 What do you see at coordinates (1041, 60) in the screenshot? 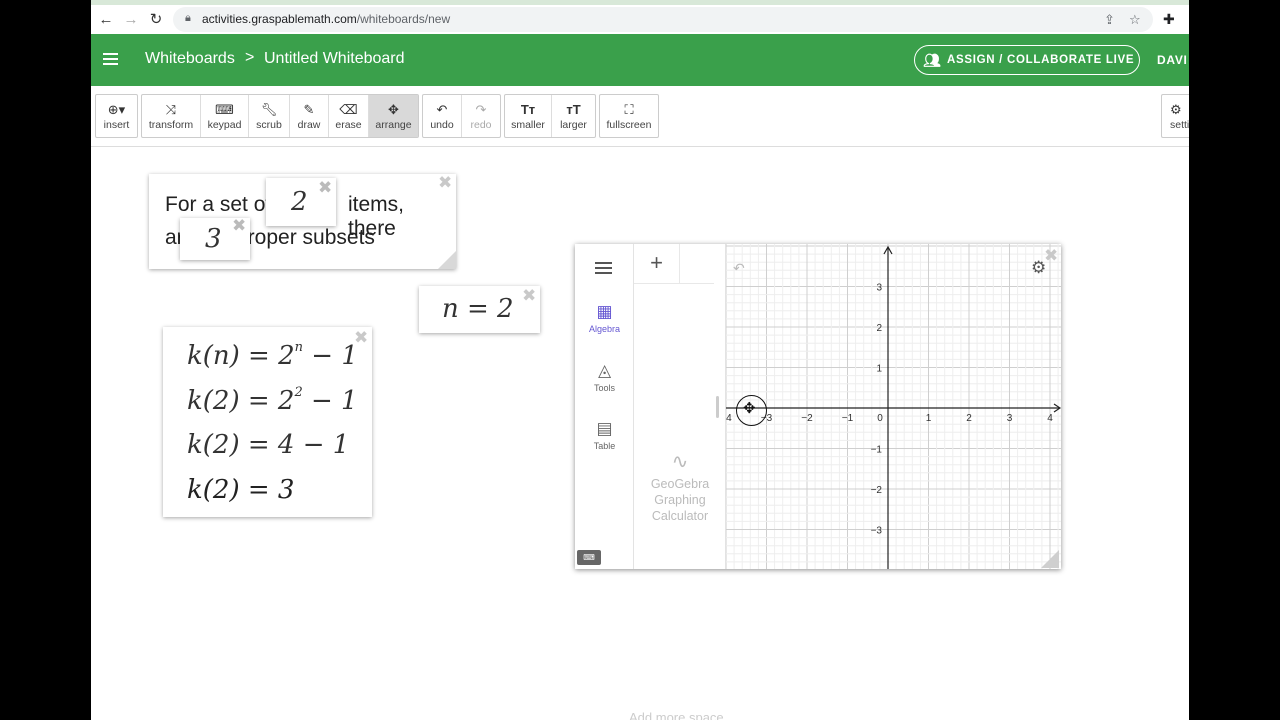
I see `assign-label: ASSIGN / COLLABORATE LIVE` at bounding box center [1041, 60].